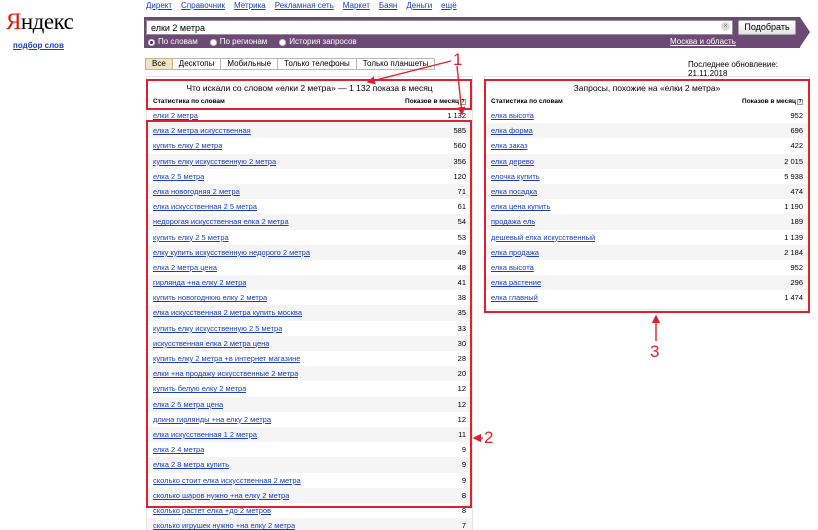 This screenshot has height=530, width=818. Describe the element at coordinates (227, 480) in the screenshot. I see `keyword-link: сколько стоит елка искусственная 2 метра` at that location.